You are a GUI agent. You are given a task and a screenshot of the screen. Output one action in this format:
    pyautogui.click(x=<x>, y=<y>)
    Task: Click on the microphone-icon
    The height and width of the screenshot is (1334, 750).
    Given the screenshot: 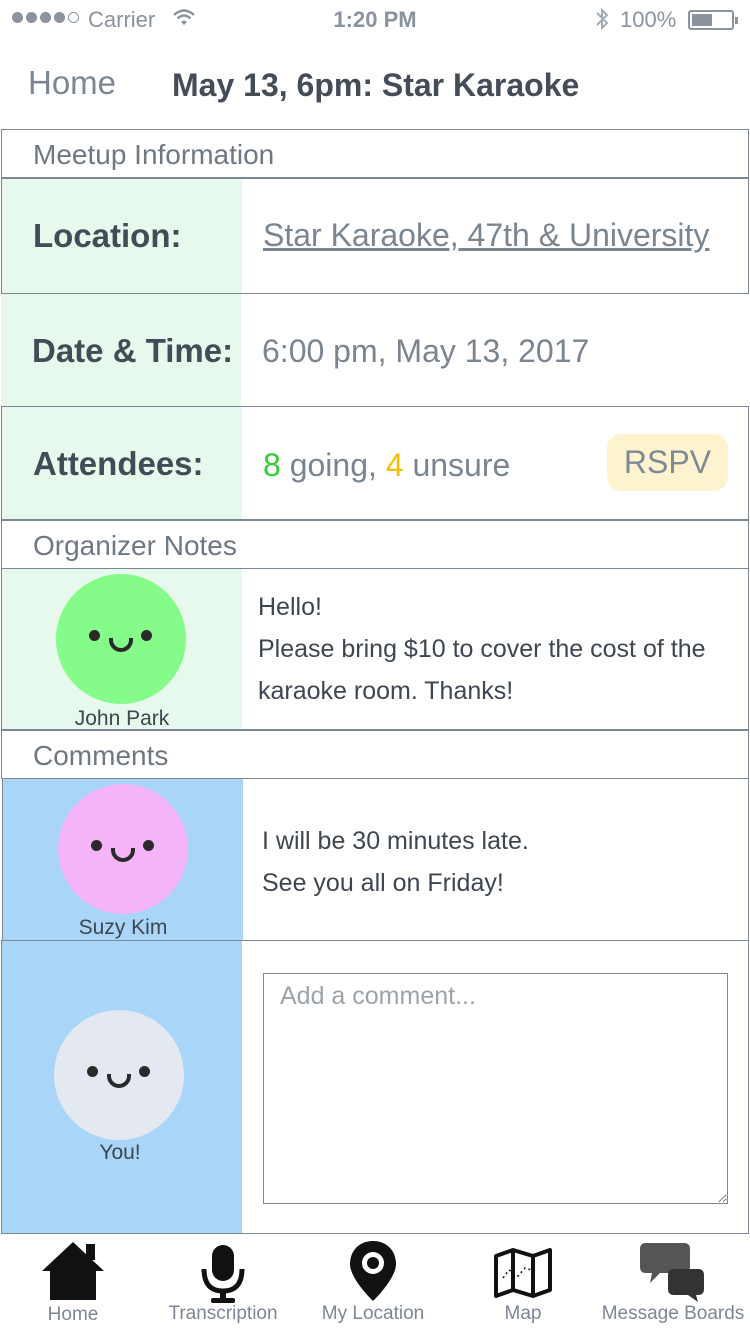 What is the action you would take?
    pyautogui.click(x=223, y=1275)
    